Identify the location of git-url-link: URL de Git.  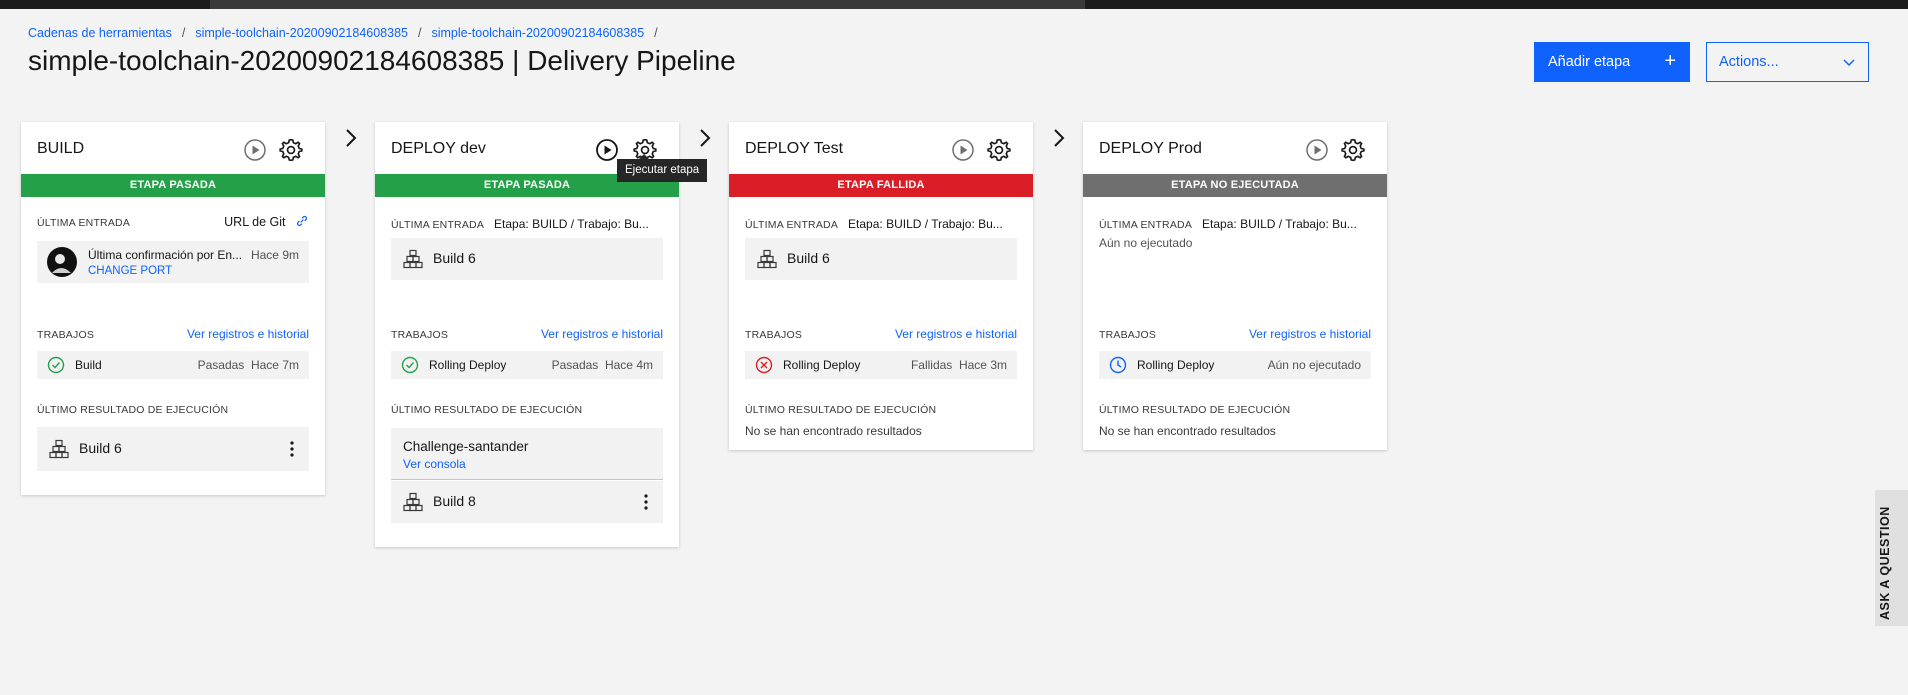
(266, 221).